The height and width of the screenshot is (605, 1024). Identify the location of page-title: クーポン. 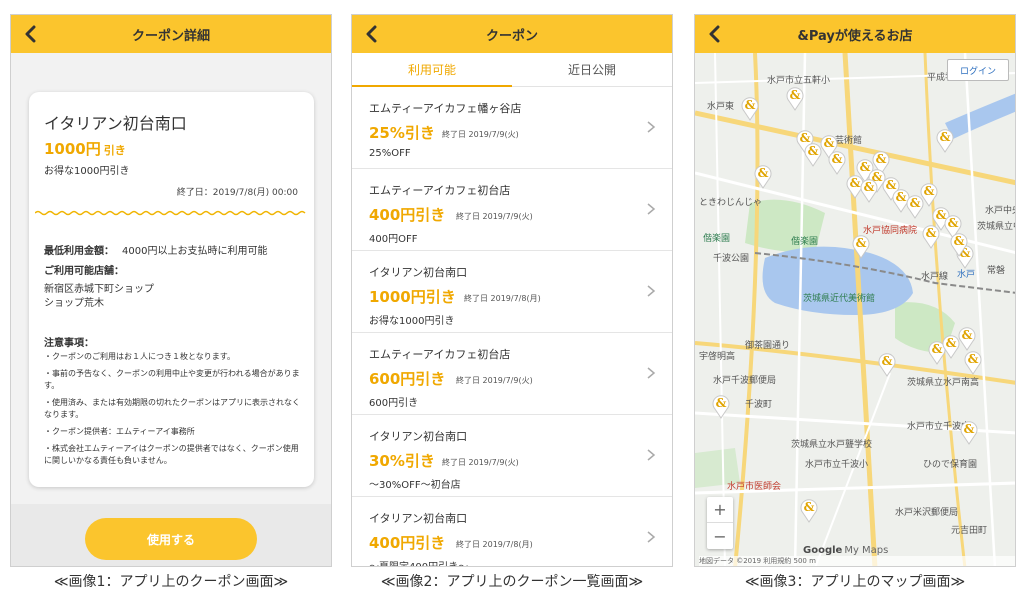
(511, 36).